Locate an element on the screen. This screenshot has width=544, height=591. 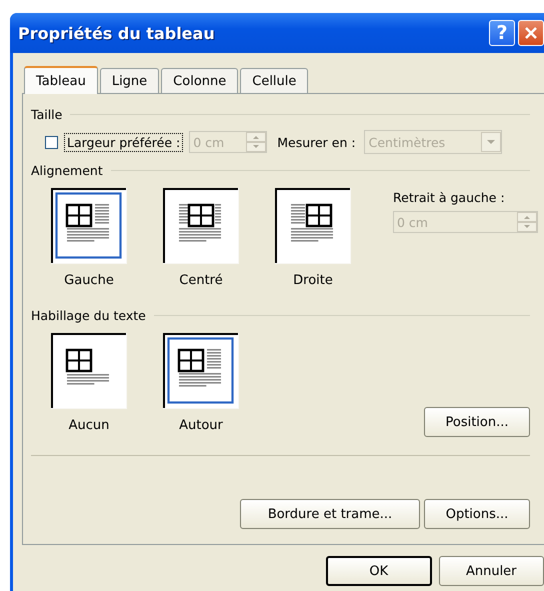
tab: Tableau is located at coordinates (61, 80).